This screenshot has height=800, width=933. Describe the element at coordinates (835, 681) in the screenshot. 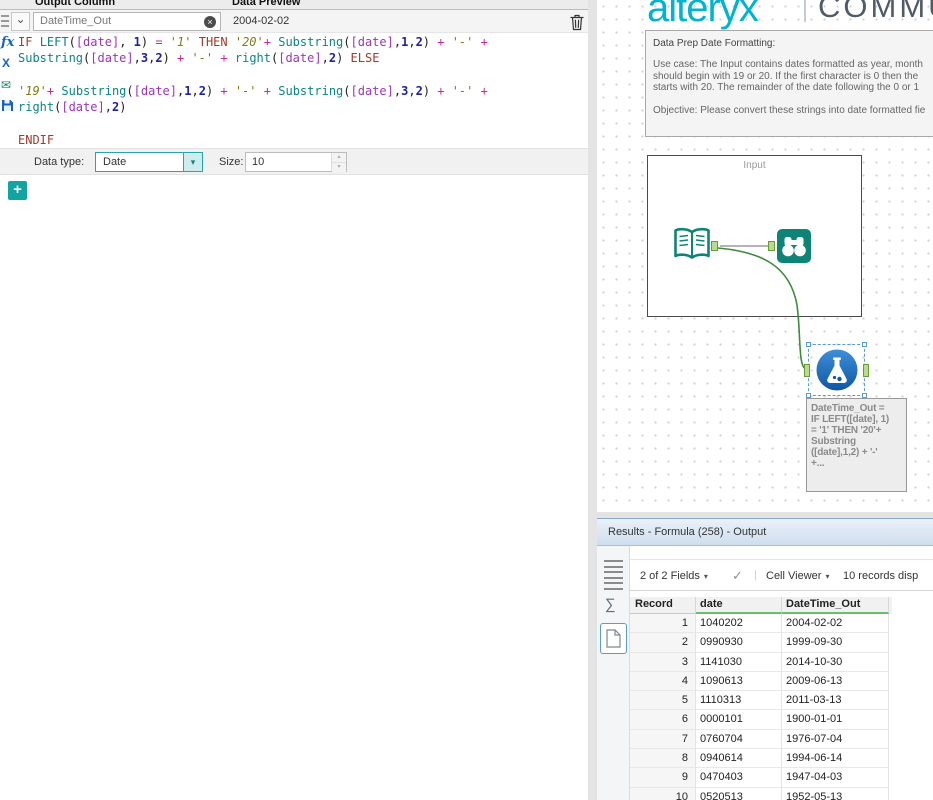

I see `datetime-out-cell: 2009-06-13` at that location.